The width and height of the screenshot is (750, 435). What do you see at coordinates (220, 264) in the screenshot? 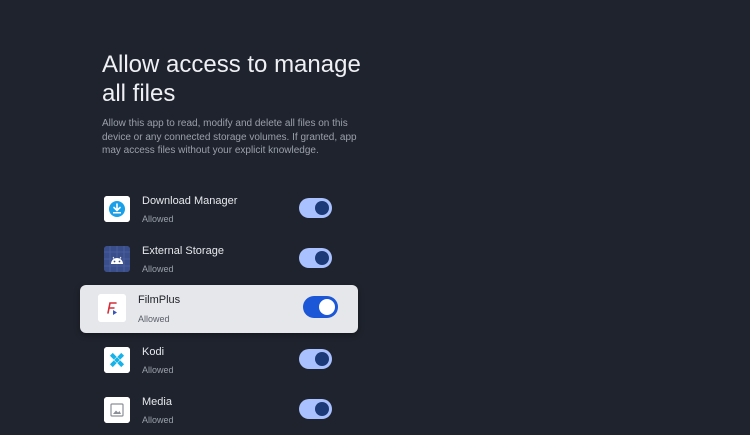
I see `app-item-external-storage: External Storage Allowed` at bounding box center [220, 264].